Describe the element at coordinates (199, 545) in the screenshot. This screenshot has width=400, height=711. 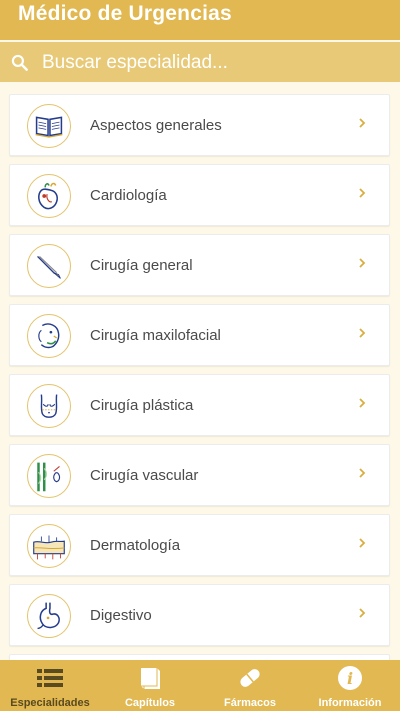
I see `specialty-item-dermatologia: Dermatología` at that location.